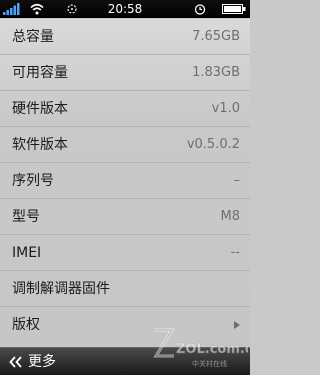  What do you see at coordinates (16, 362) in the screenshot?
I see `double-chevron-left-icon` at bounding box center [16, 362].